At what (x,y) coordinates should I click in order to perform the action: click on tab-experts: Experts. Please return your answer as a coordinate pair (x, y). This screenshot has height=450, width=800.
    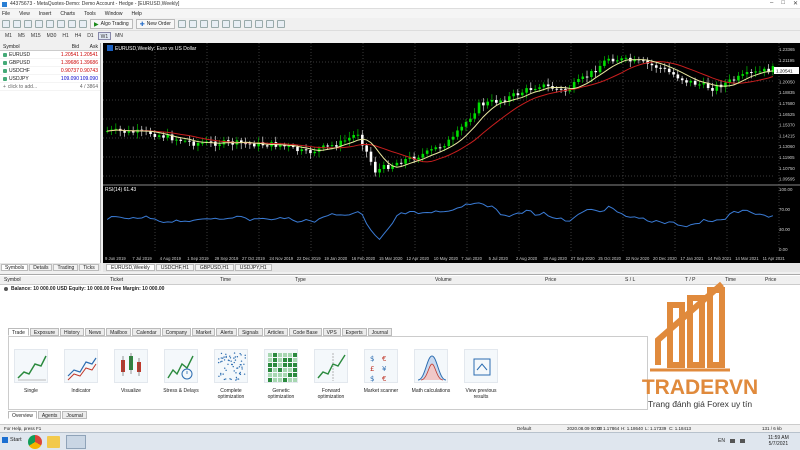
    Looking at the image, I should click on (354, 332).